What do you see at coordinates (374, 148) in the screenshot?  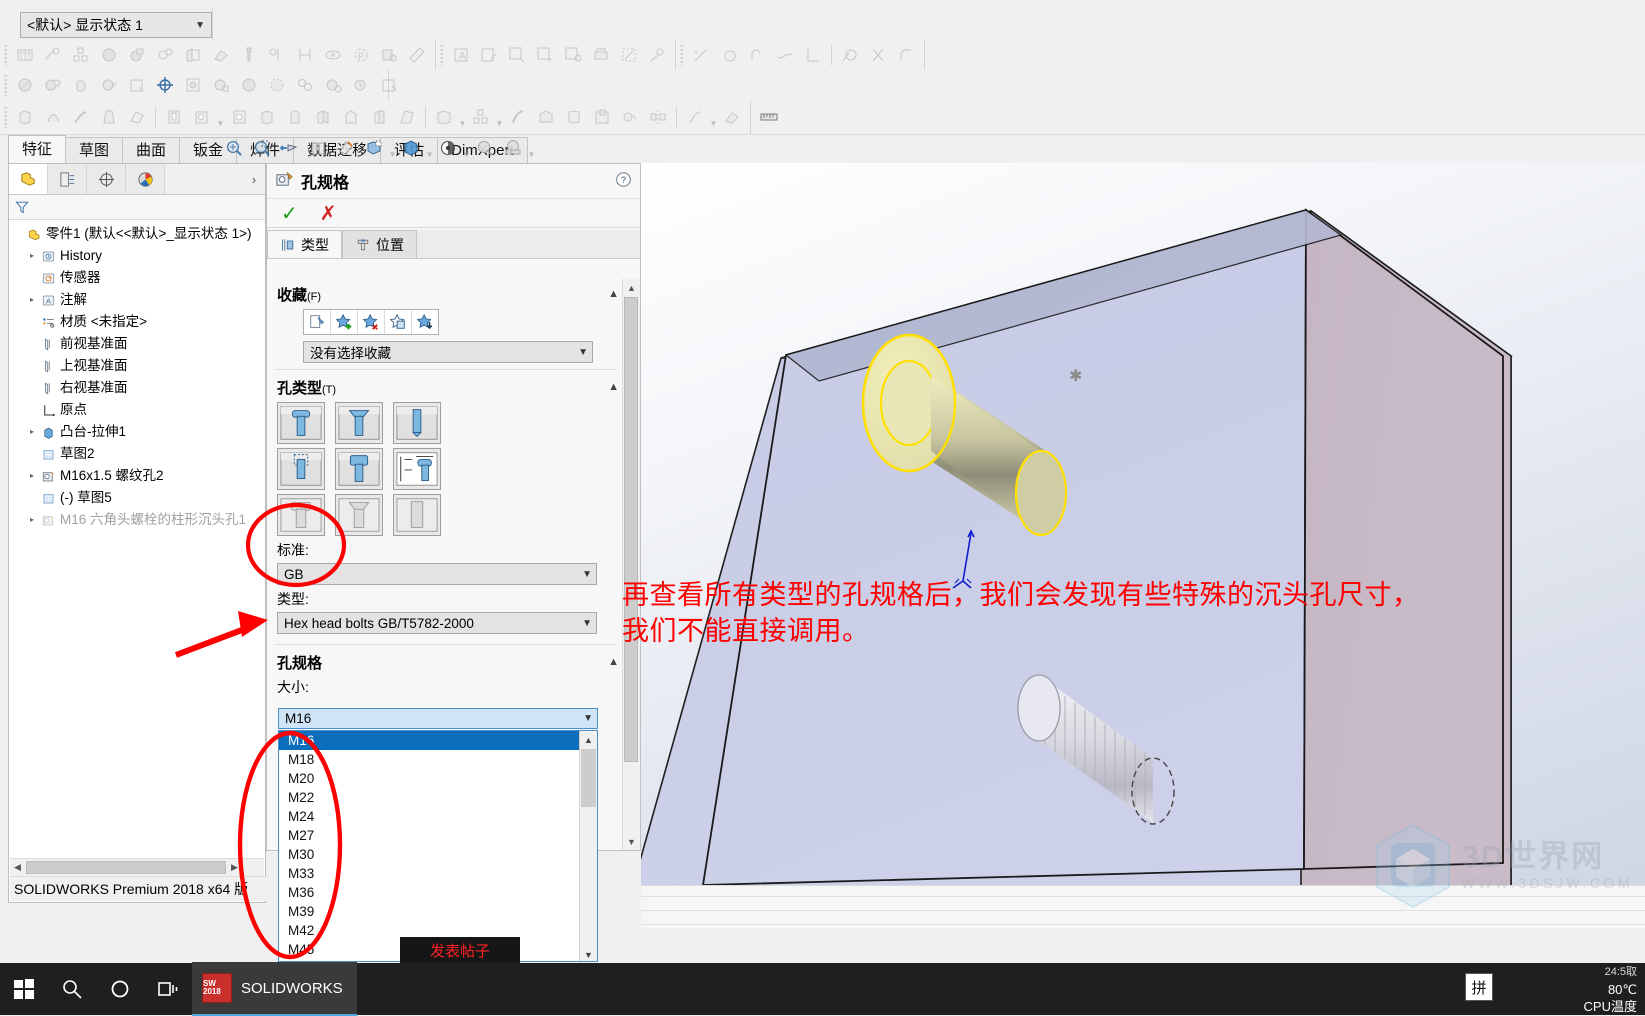 I see `display-style-icon` at bounding box center [374, 148].